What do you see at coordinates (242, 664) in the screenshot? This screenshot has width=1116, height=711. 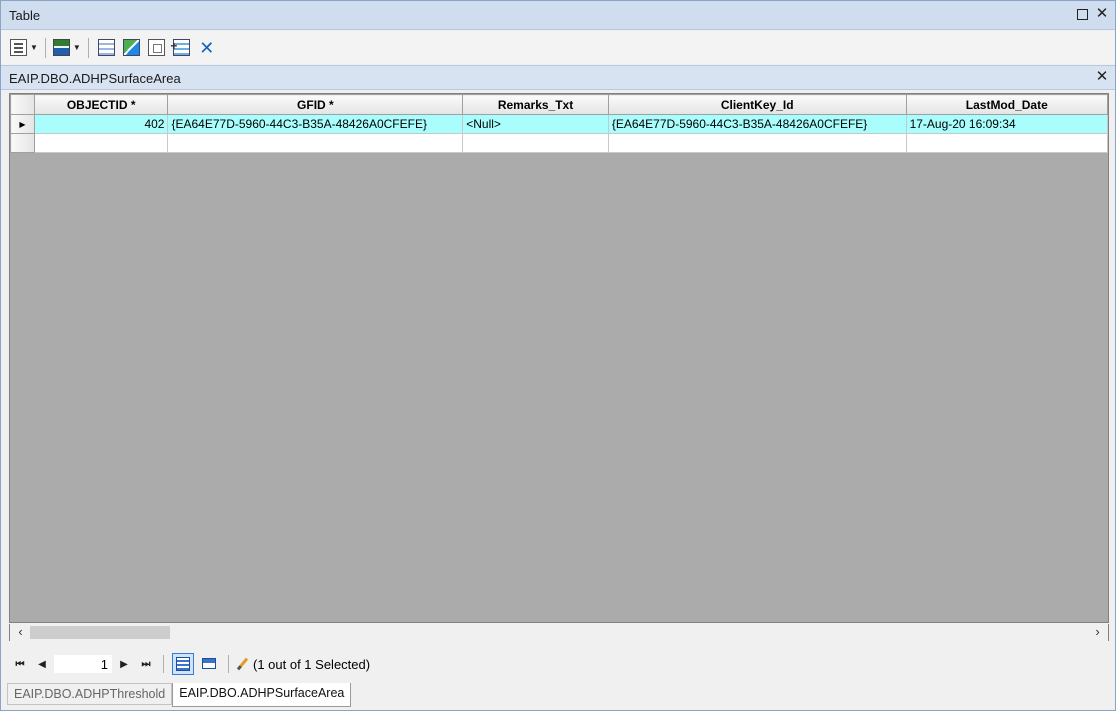 I see `pencil-icon` at bounding box center [242, 664].